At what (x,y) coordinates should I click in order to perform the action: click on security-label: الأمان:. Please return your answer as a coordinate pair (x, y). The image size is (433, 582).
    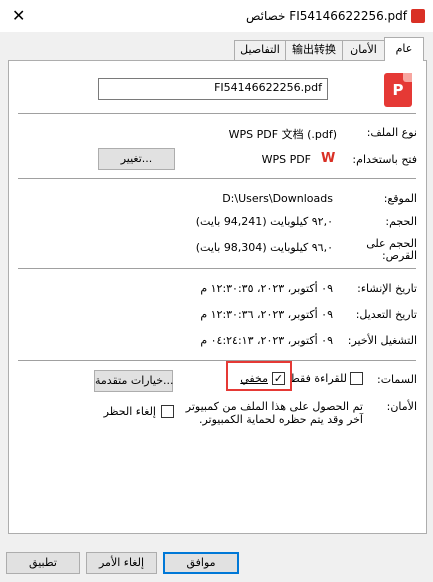
    Looking at the image, I should click on (401, 406).